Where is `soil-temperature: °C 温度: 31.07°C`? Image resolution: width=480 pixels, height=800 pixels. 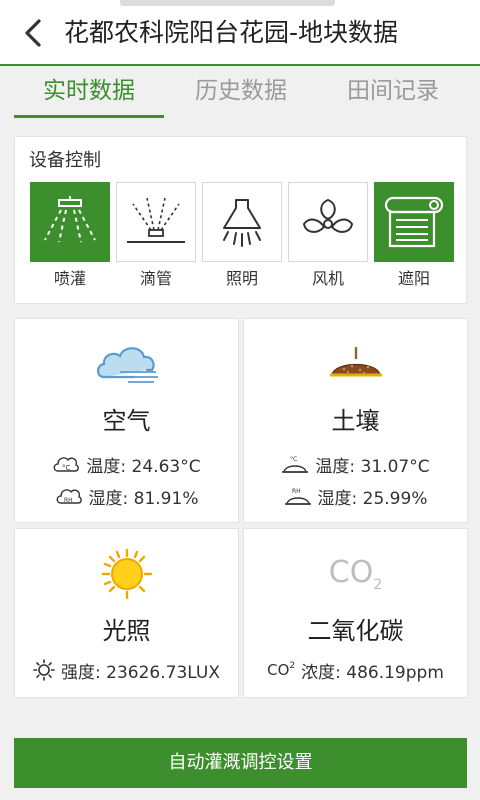 soil-temperature: °C 温度: 31.07°C is located at coordinates (355, 464).